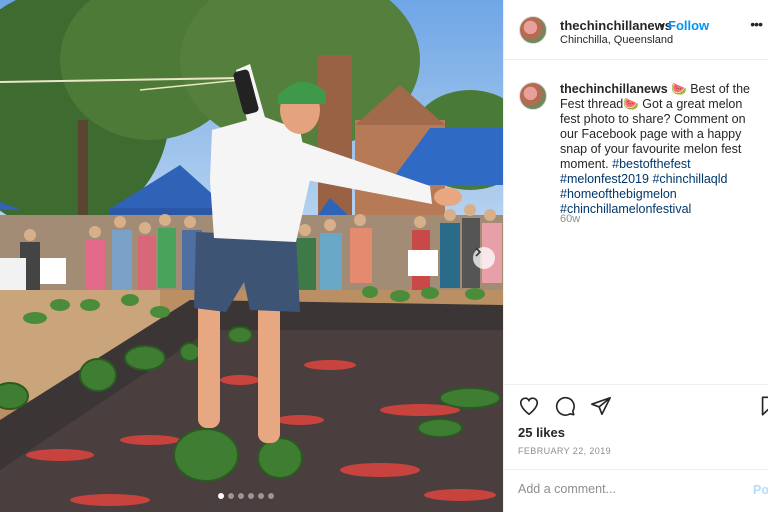 The width and height of the screenshot is (768, 512). I want to click on follow-button: Follow, so click(688, 25).